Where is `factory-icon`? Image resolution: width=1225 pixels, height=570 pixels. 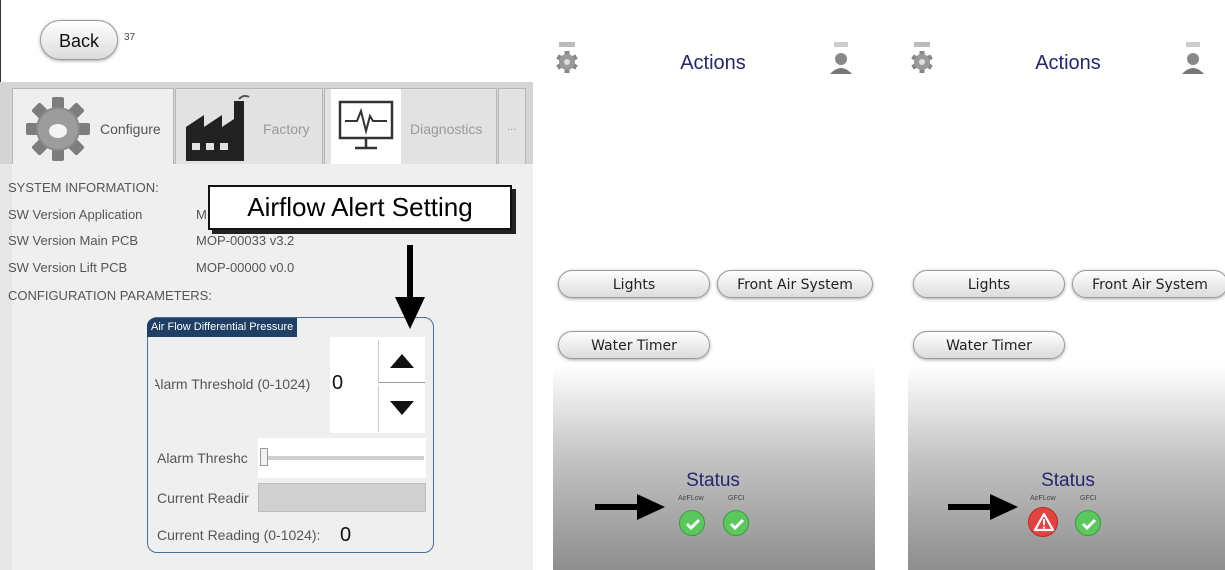
factory-icon is located at coordinates (218, 127).